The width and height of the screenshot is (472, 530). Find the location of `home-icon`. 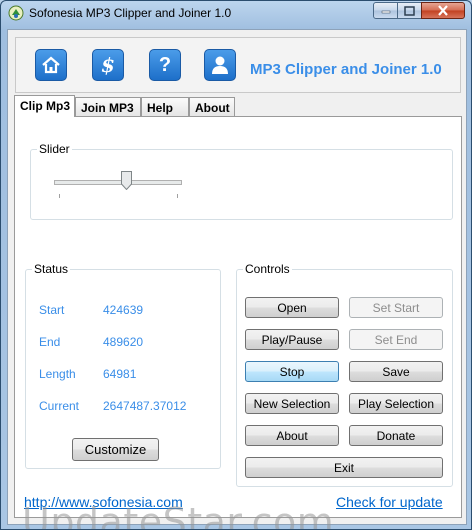

home-icon is located at coordinates (51, 65).